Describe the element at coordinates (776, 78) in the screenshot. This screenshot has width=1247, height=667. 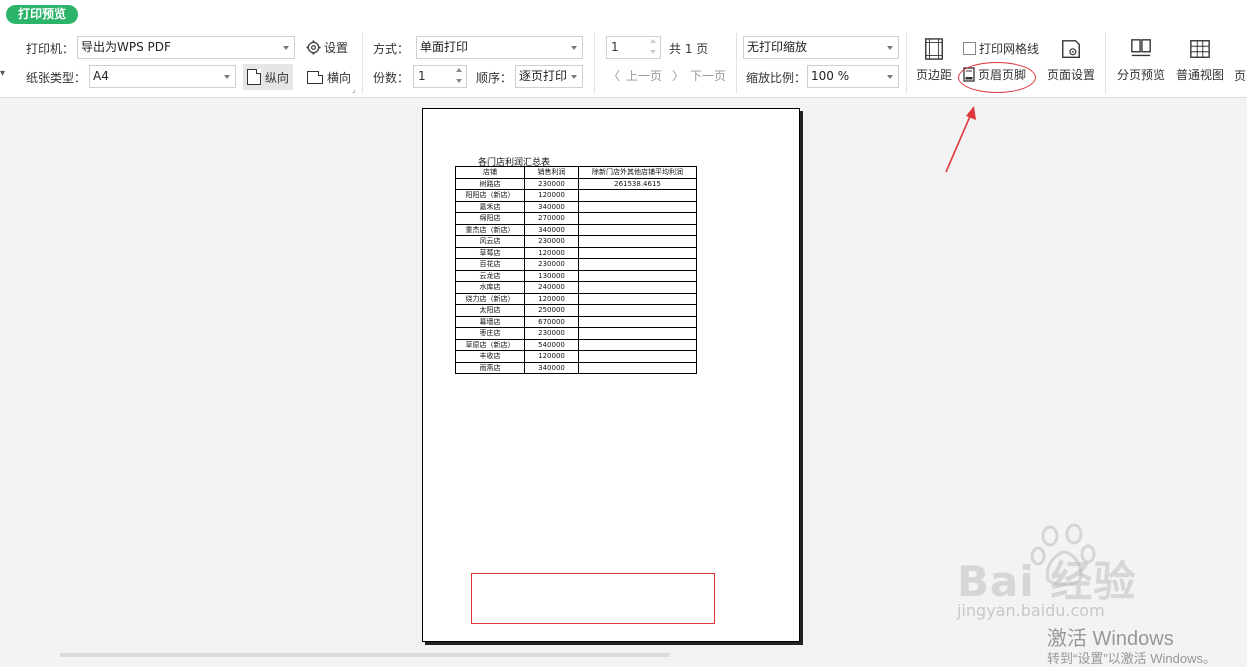
I see `zoom-label: 缩放比例：` at that location.